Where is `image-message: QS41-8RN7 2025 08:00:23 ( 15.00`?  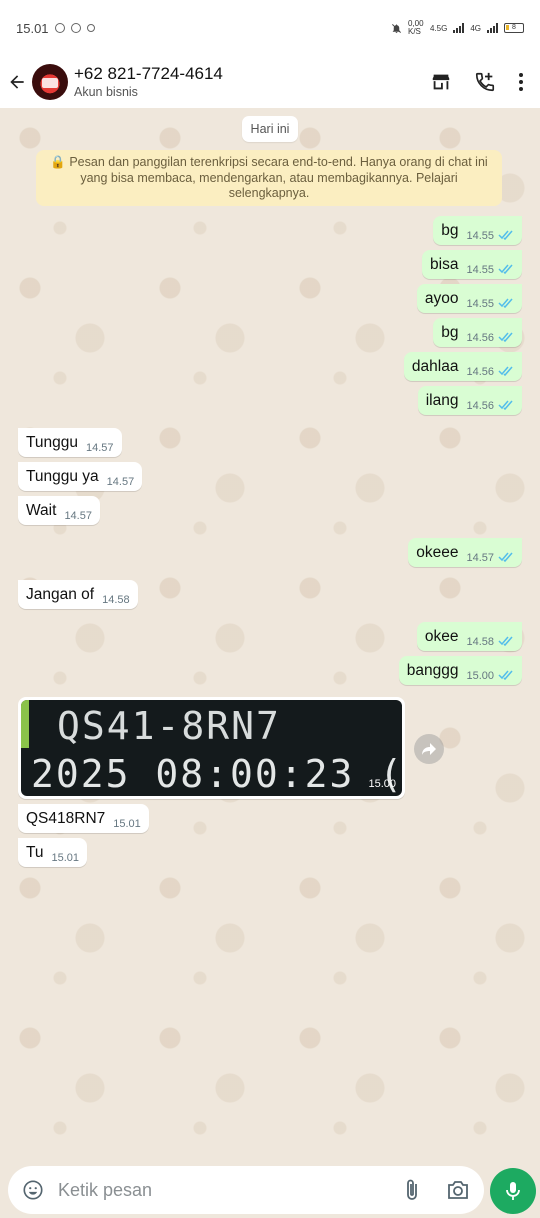
image-message: QS41-8RN7 2025 08:00:23 ( 15.00 is located at coordinates (211, 748).